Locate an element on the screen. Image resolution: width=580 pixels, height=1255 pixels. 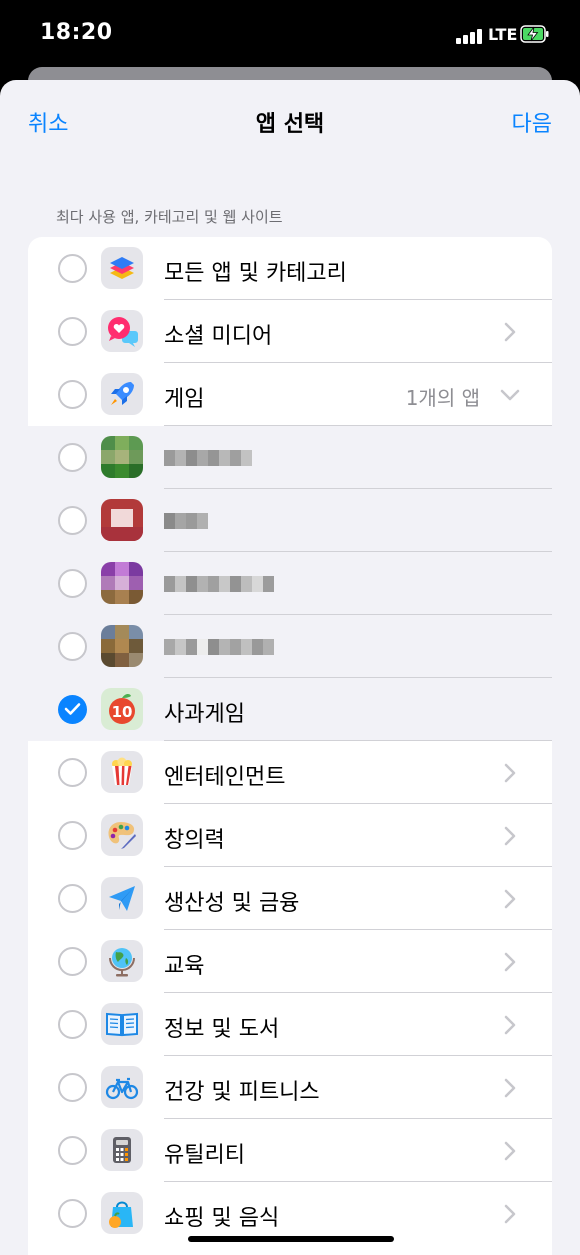
list-item-label: 모든 앱 및 카테고리 is located at coordinates (255, 273).